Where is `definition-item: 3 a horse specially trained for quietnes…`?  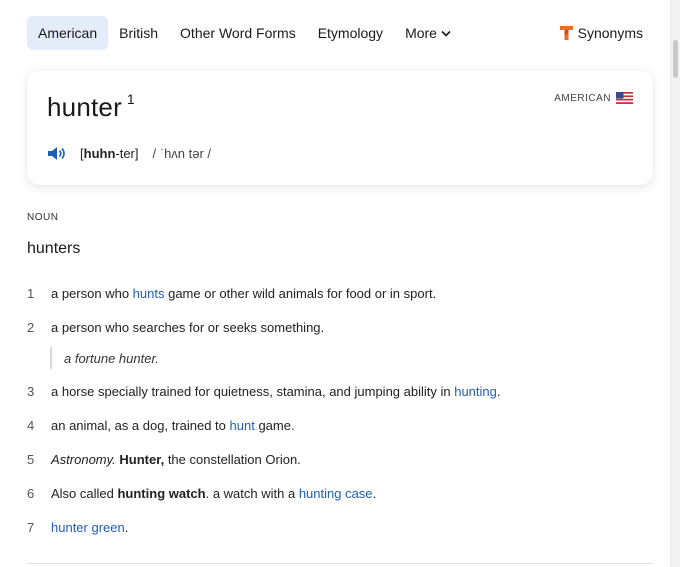 definition-item: 3 a horse specially trained for quietnes… is located at coordinates (264, 391).